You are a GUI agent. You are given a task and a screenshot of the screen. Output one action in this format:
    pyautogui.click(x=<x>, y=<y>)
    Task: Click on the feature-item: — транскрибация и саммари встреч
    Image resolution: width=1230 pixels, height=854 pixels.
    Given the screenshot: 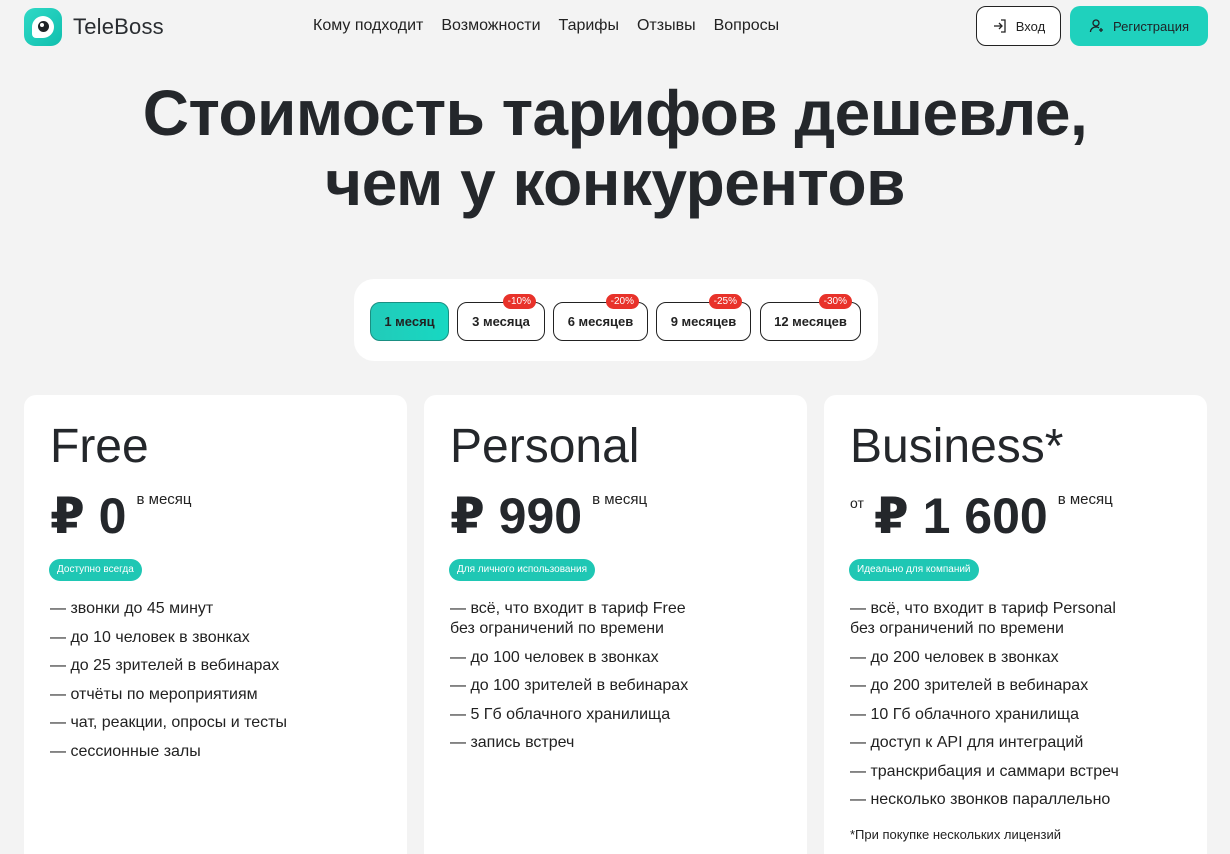 What is the action you would take?
    pyautogui.click(x=984, y=771)
    